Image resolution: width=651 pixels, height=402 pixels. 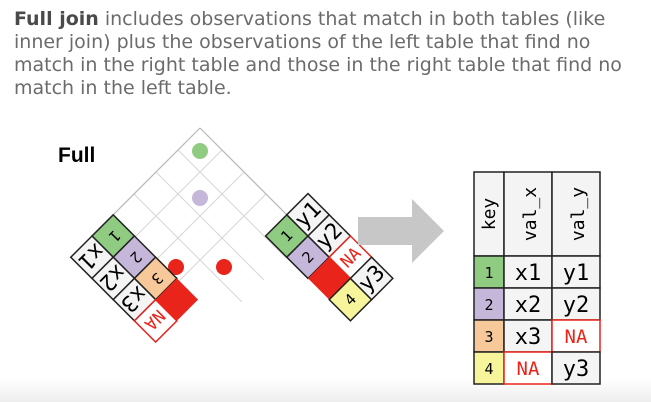 I want to click on left-table: 1 2 3 x1 x2 x3 NA, so click(x=134, y=278).